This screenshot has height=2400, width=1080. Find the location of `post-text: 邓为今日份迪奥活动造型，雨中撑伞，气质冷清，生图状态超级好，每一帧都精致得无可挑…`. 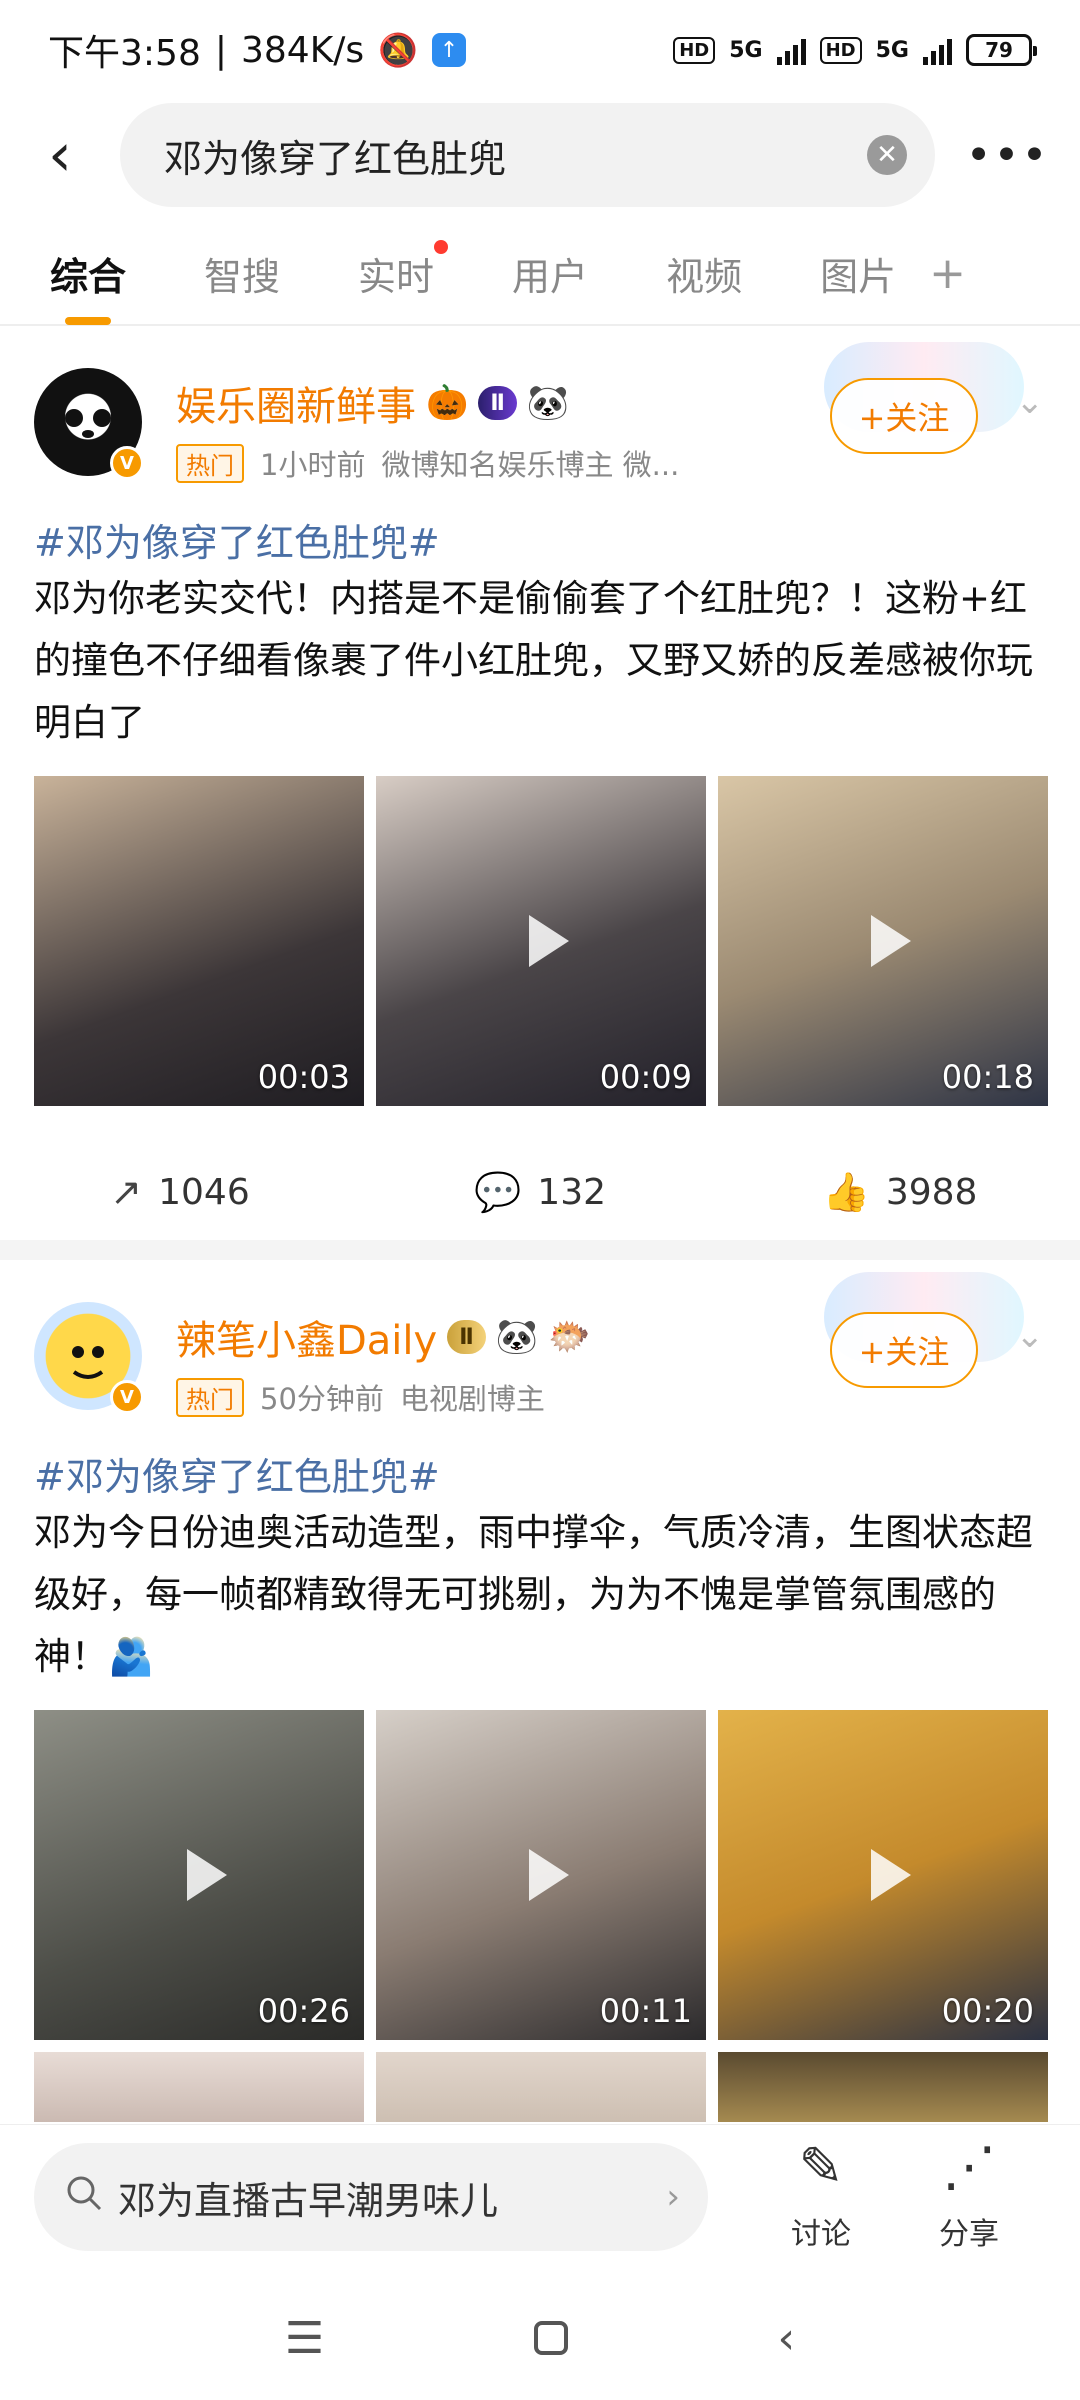

post-text: 邓为今日份迪奥活动造型，雨中撑伞，气质冷清，生图状态超级好，每一帧都精致得无可挑… is located at coordinates (533, 1594).